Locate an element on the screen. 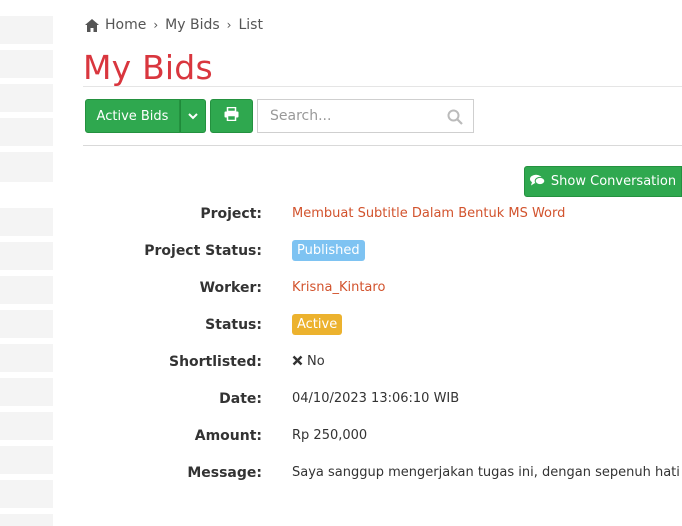 This screenshot has width=682, height=526. status-badge: Active is located at coordinates (317, 324).